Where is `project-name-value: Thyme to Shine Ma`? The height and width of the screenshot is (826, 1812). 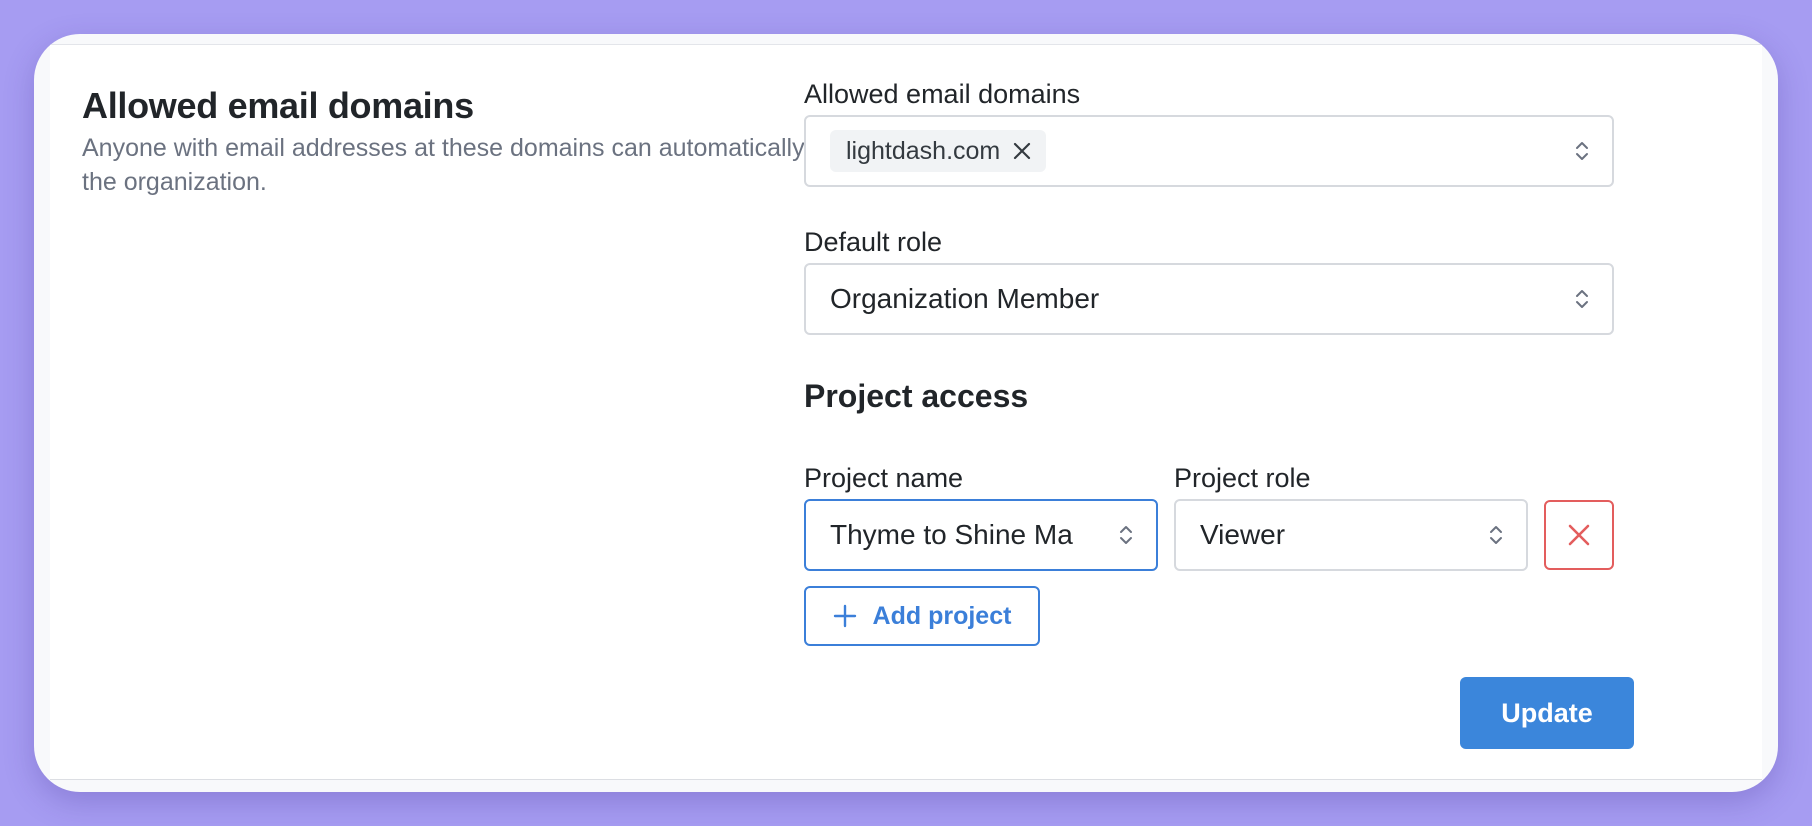
project-name-value: Thyme to Shine Ma is located at coordinates (951, 534).